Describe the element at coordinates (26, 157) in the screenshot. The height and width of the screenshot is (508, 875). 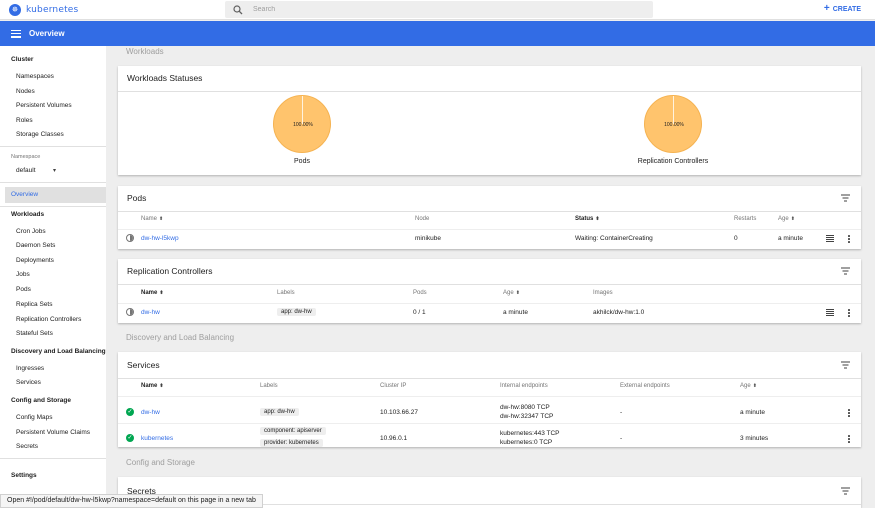
I see `namespace-label: Namespace` at that location.